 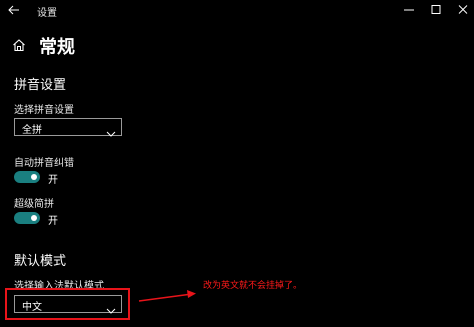 What do you see at coordinates (44, 163) in the screenshot?
I see `auto-correct-label: 自动拼音纠错` at bounding box center [44, 163].